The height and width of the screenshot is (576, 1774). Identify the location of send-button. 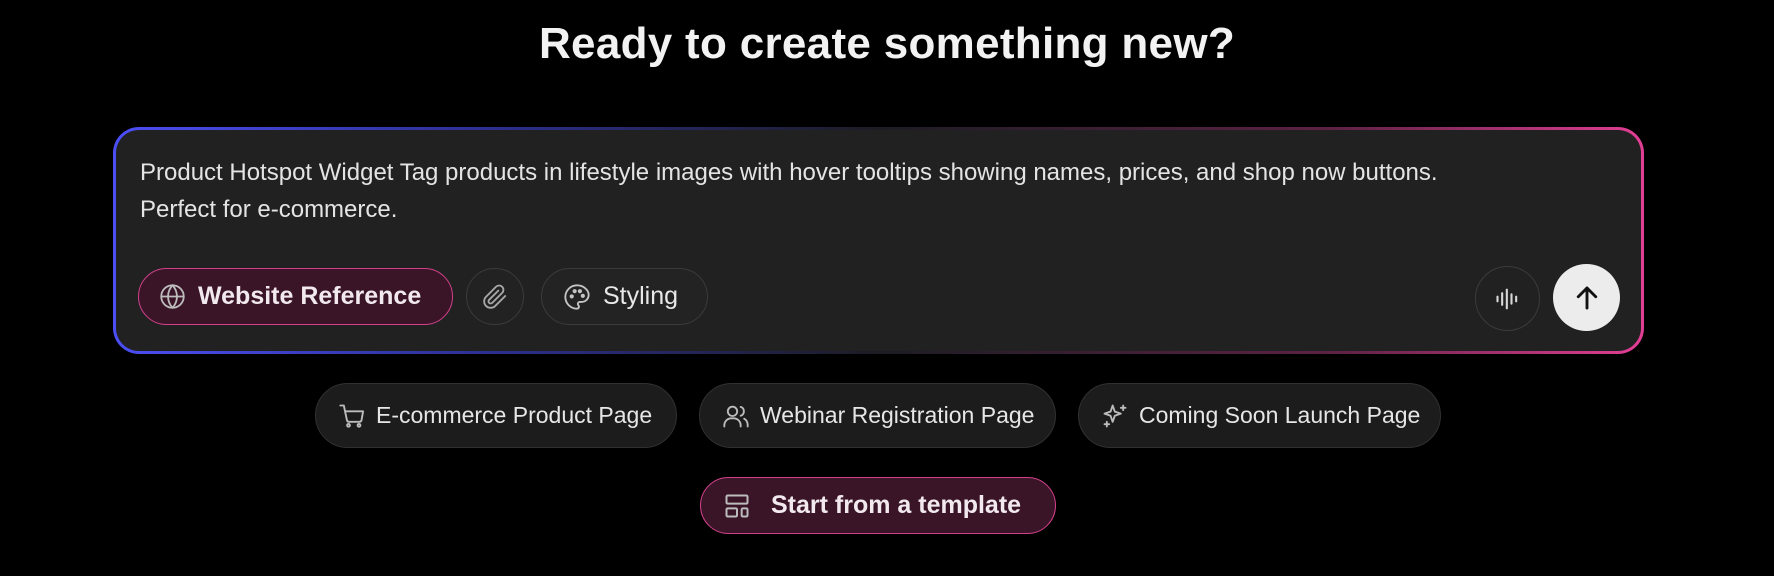
(1586, 297).